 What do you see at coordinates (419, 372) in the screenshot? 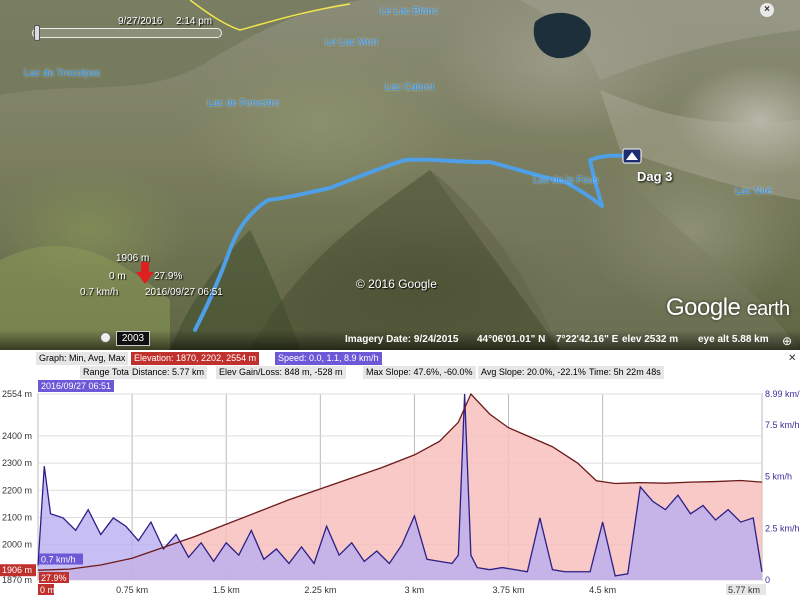
I see `max-slope: Max Slope: 47.6%, -60.0%` at bounding box center [419, 372].